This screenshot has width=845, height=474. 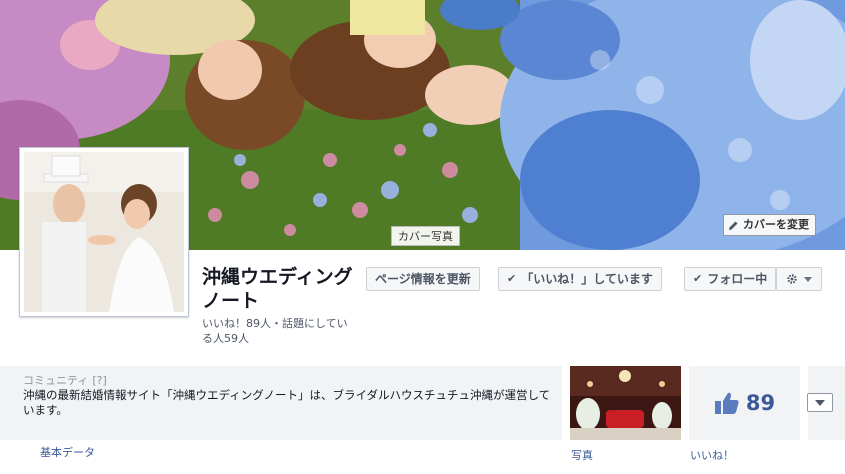 What do you see at coordinates (56, 380) in the screenshot?
I see `page-category-label: コミュニティ` at bounding box center [56, 380].